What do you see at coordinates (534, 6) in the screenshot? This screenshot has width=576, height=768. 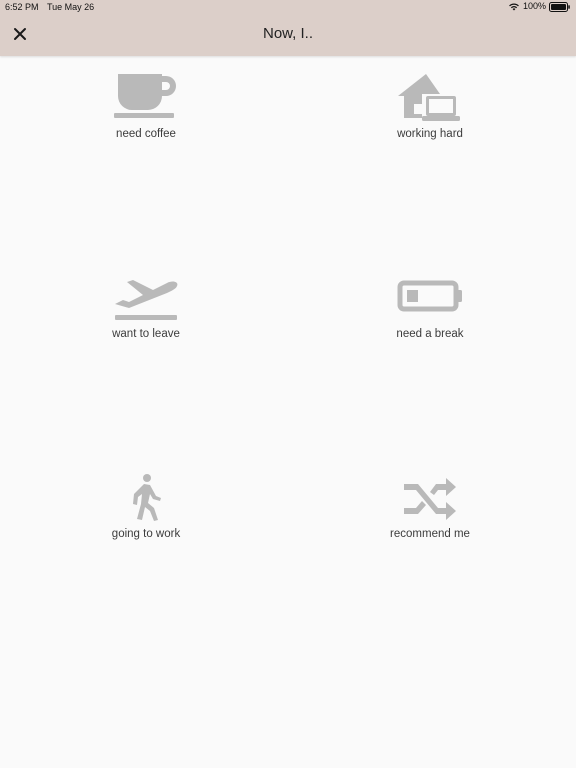 I see `battery-percent: 100%` at bounding box center [534, 6].